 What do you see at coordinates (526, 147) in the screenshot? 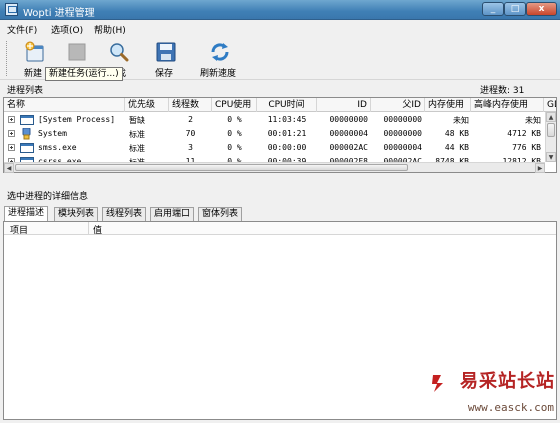
I see `cell-peak-mem: 776 KB` at bounding box center [526, 147].